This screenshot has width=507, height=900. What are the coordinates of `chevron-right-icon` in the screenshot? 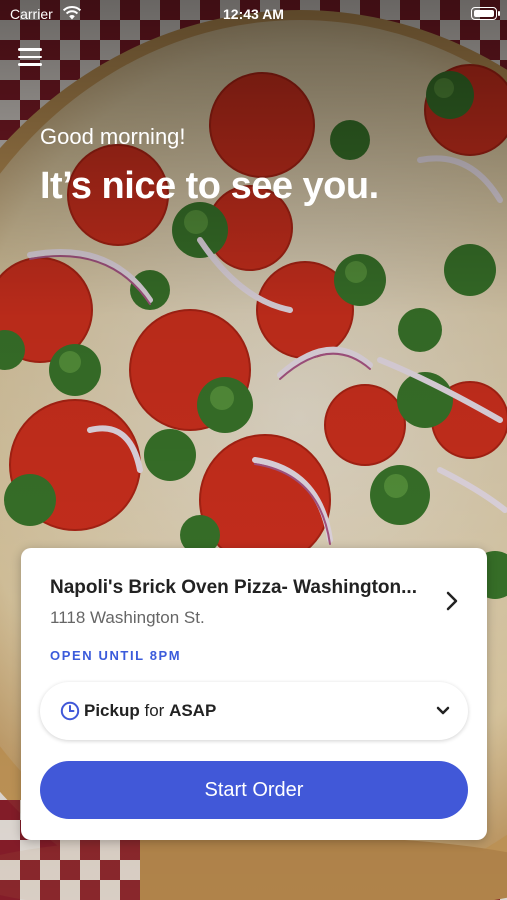 It's located at (452, 601).